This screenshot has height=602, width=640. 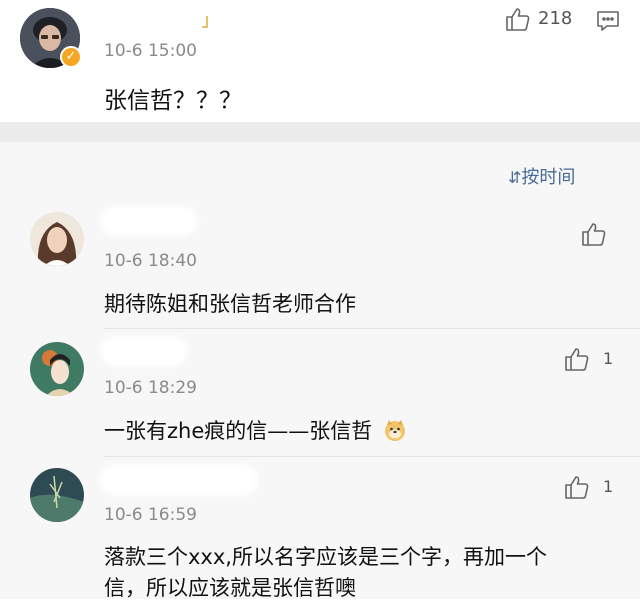 What do you see at coordinates (548, 177) in the screenshot?
I see `sort-label: 按时间` at bounding box center [548, 177].